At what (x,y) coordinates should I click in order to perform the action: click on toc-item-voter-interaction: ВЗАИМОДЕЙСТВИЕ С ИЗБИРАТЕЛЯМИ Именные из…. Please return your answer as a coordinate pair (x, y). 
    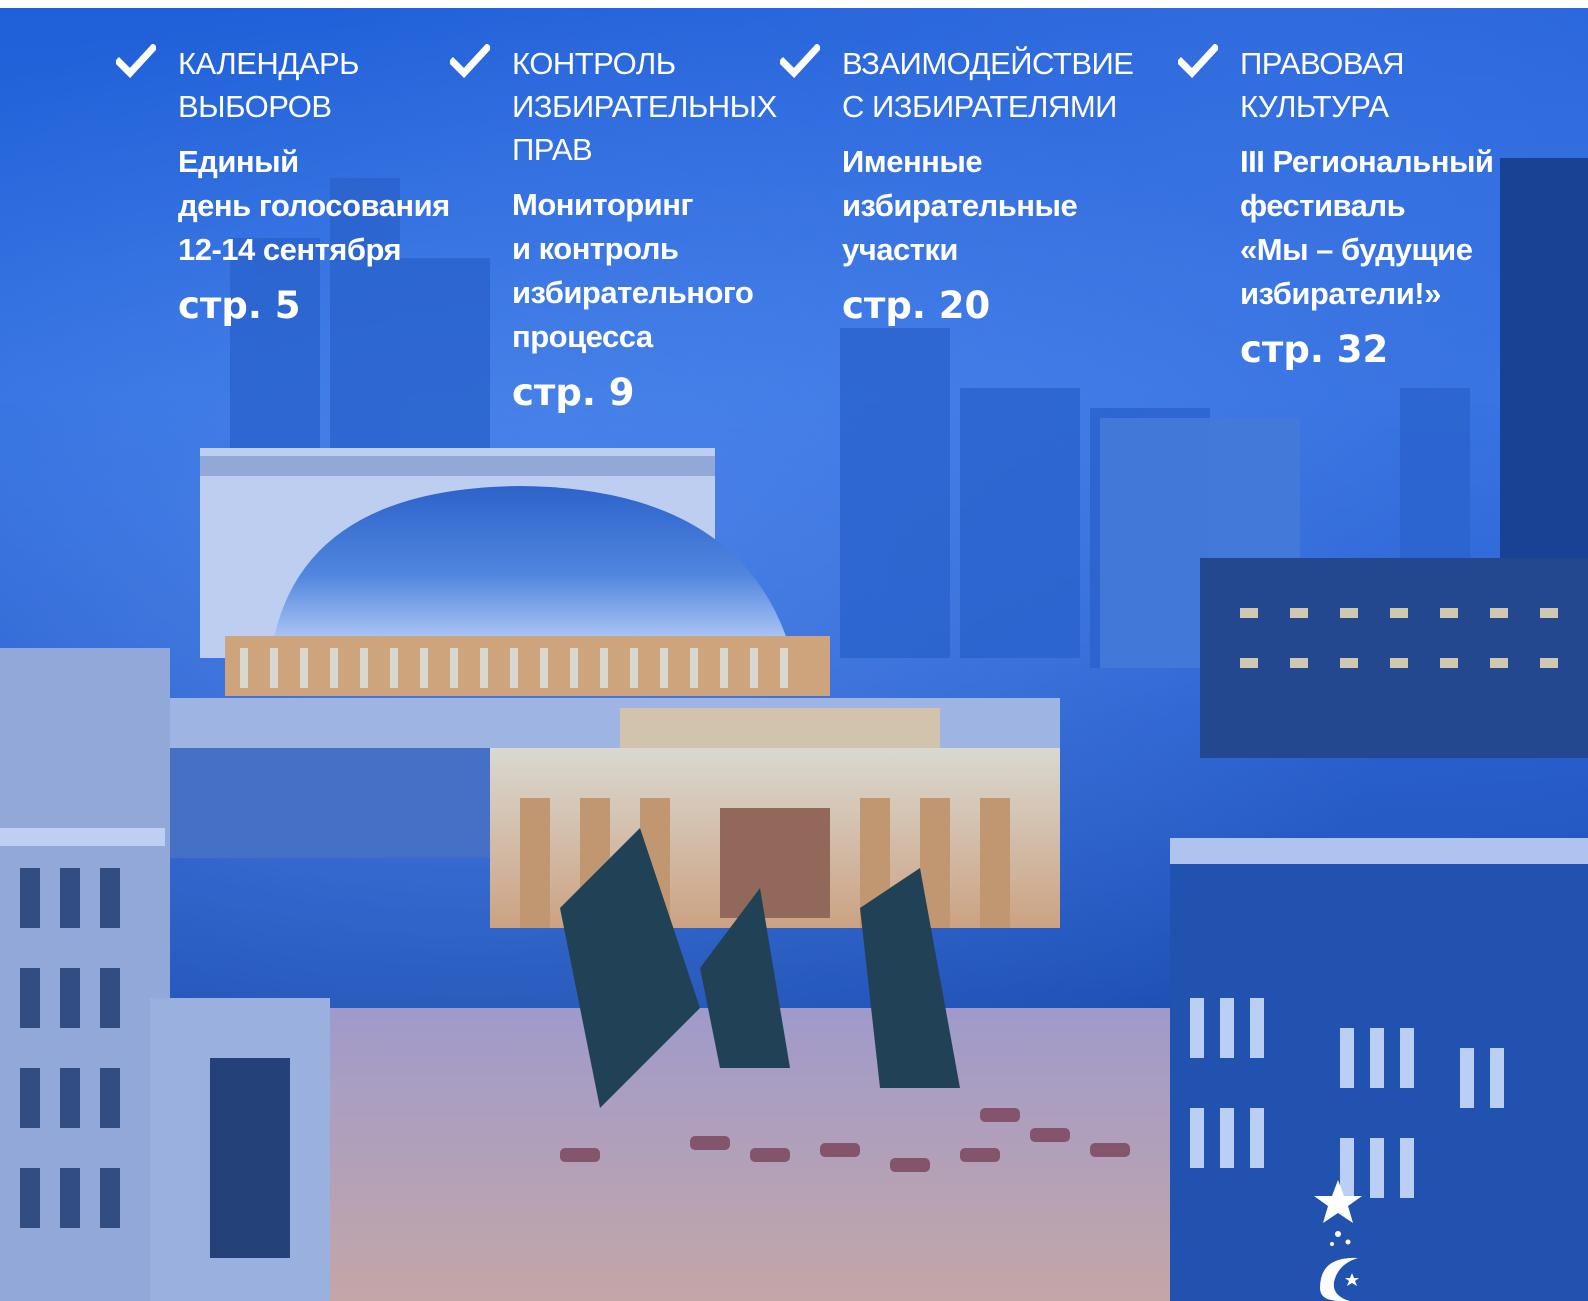
    Looking at the image, I should click on (957, 185).